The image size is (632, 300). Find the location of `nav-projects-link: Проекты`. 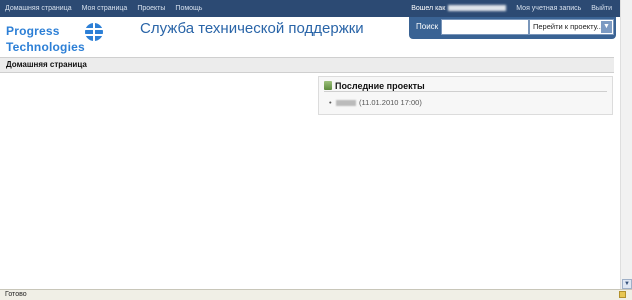

nav-projects-link: Проекты is located at coordinates (151, 8).